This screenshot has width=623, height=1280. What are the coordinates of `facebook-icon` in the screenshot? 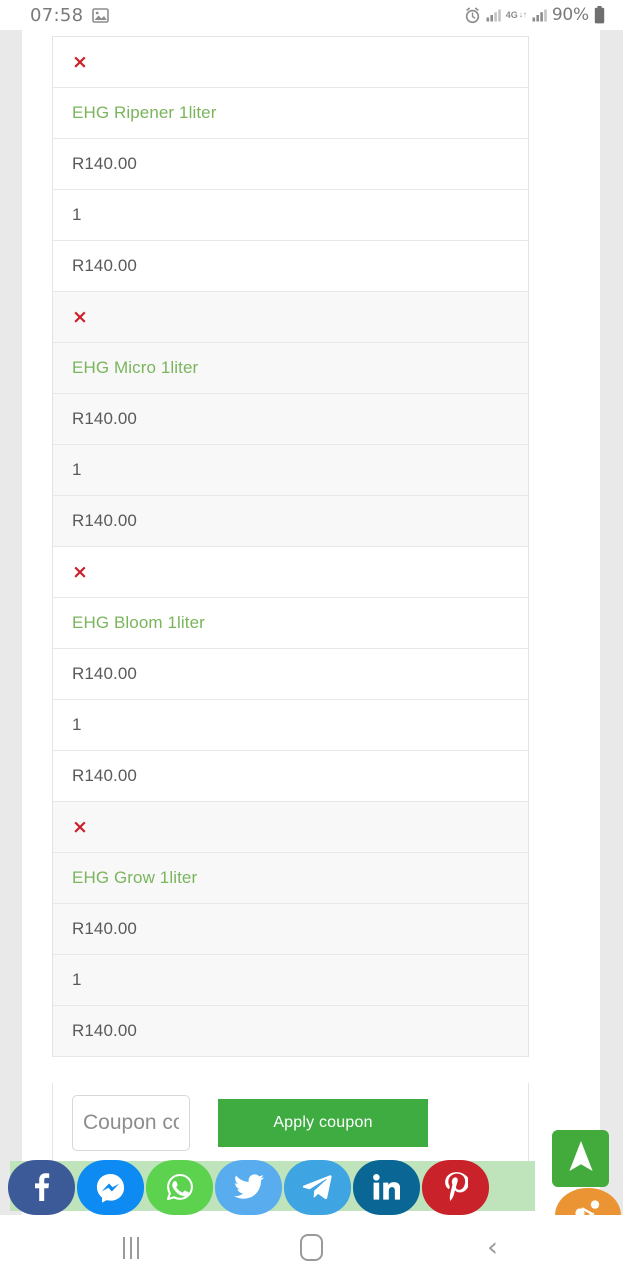 It's located at (41, 1187).